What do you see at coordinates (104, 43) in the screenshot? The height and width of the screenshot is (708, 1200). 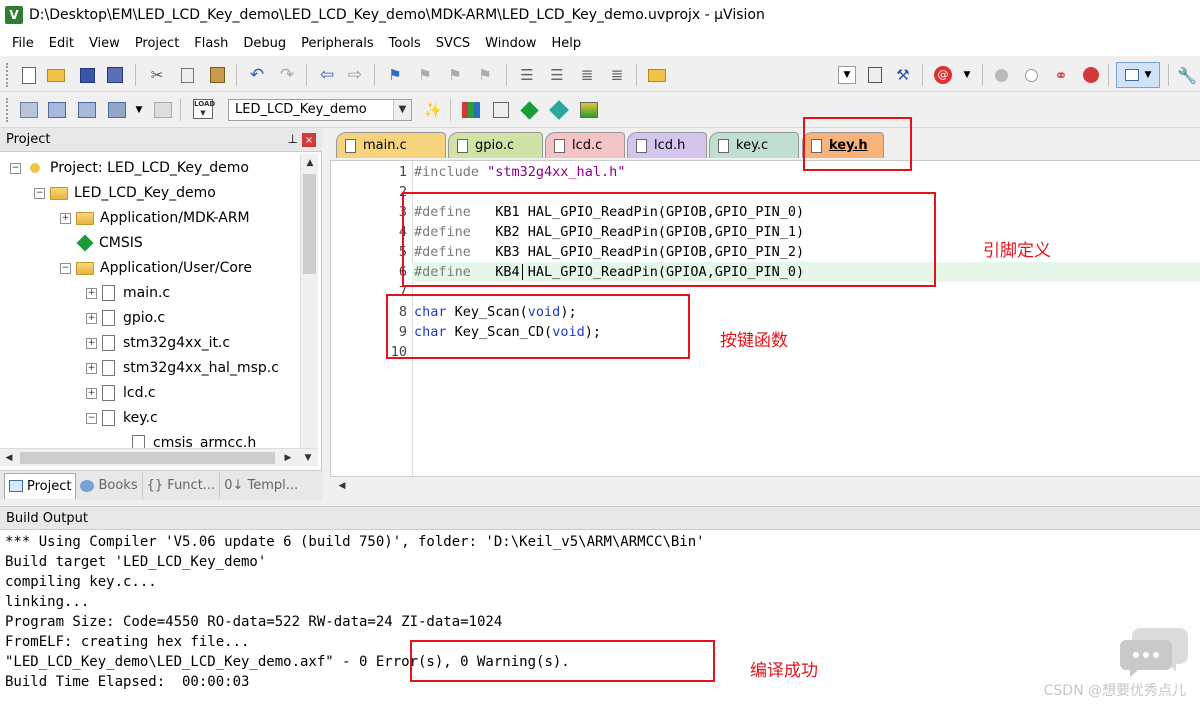 I see `menu-view: View` at bounding box center [104, 43].